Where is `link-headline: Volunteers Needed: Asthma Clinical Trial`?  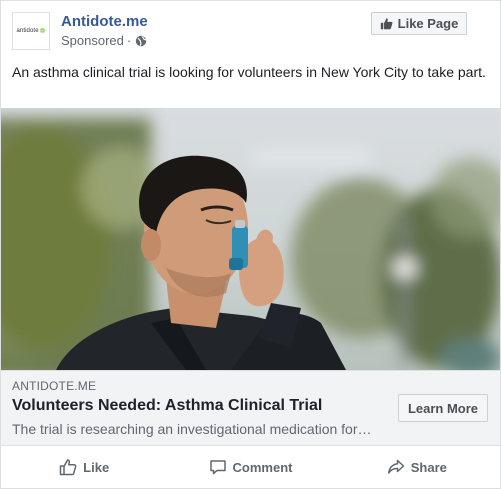
link-headline: Volunteers Needed: Asthma Clinical Trial is located at coordinates (167, 406).